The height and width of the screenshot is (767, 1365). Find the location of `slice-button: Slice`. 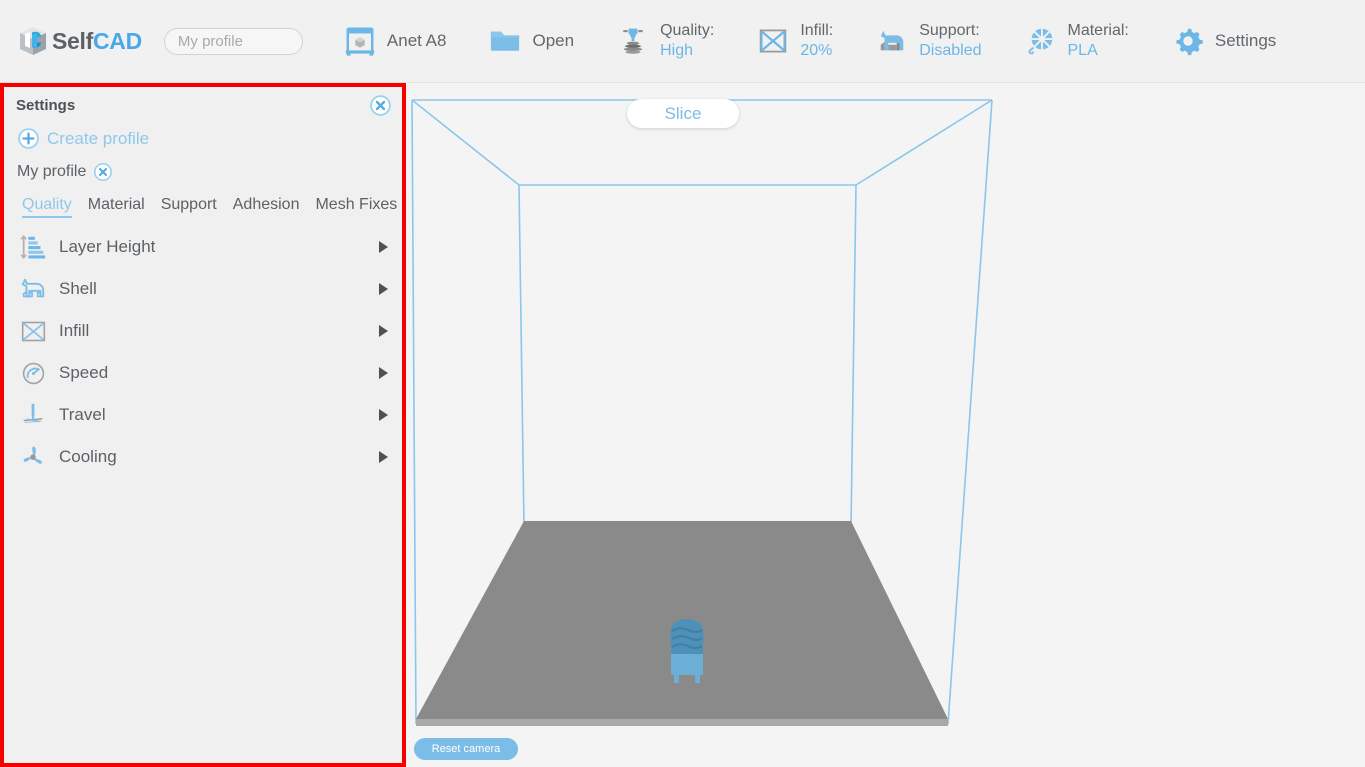

slice-button: Slice is located at coordinates (683, 113).